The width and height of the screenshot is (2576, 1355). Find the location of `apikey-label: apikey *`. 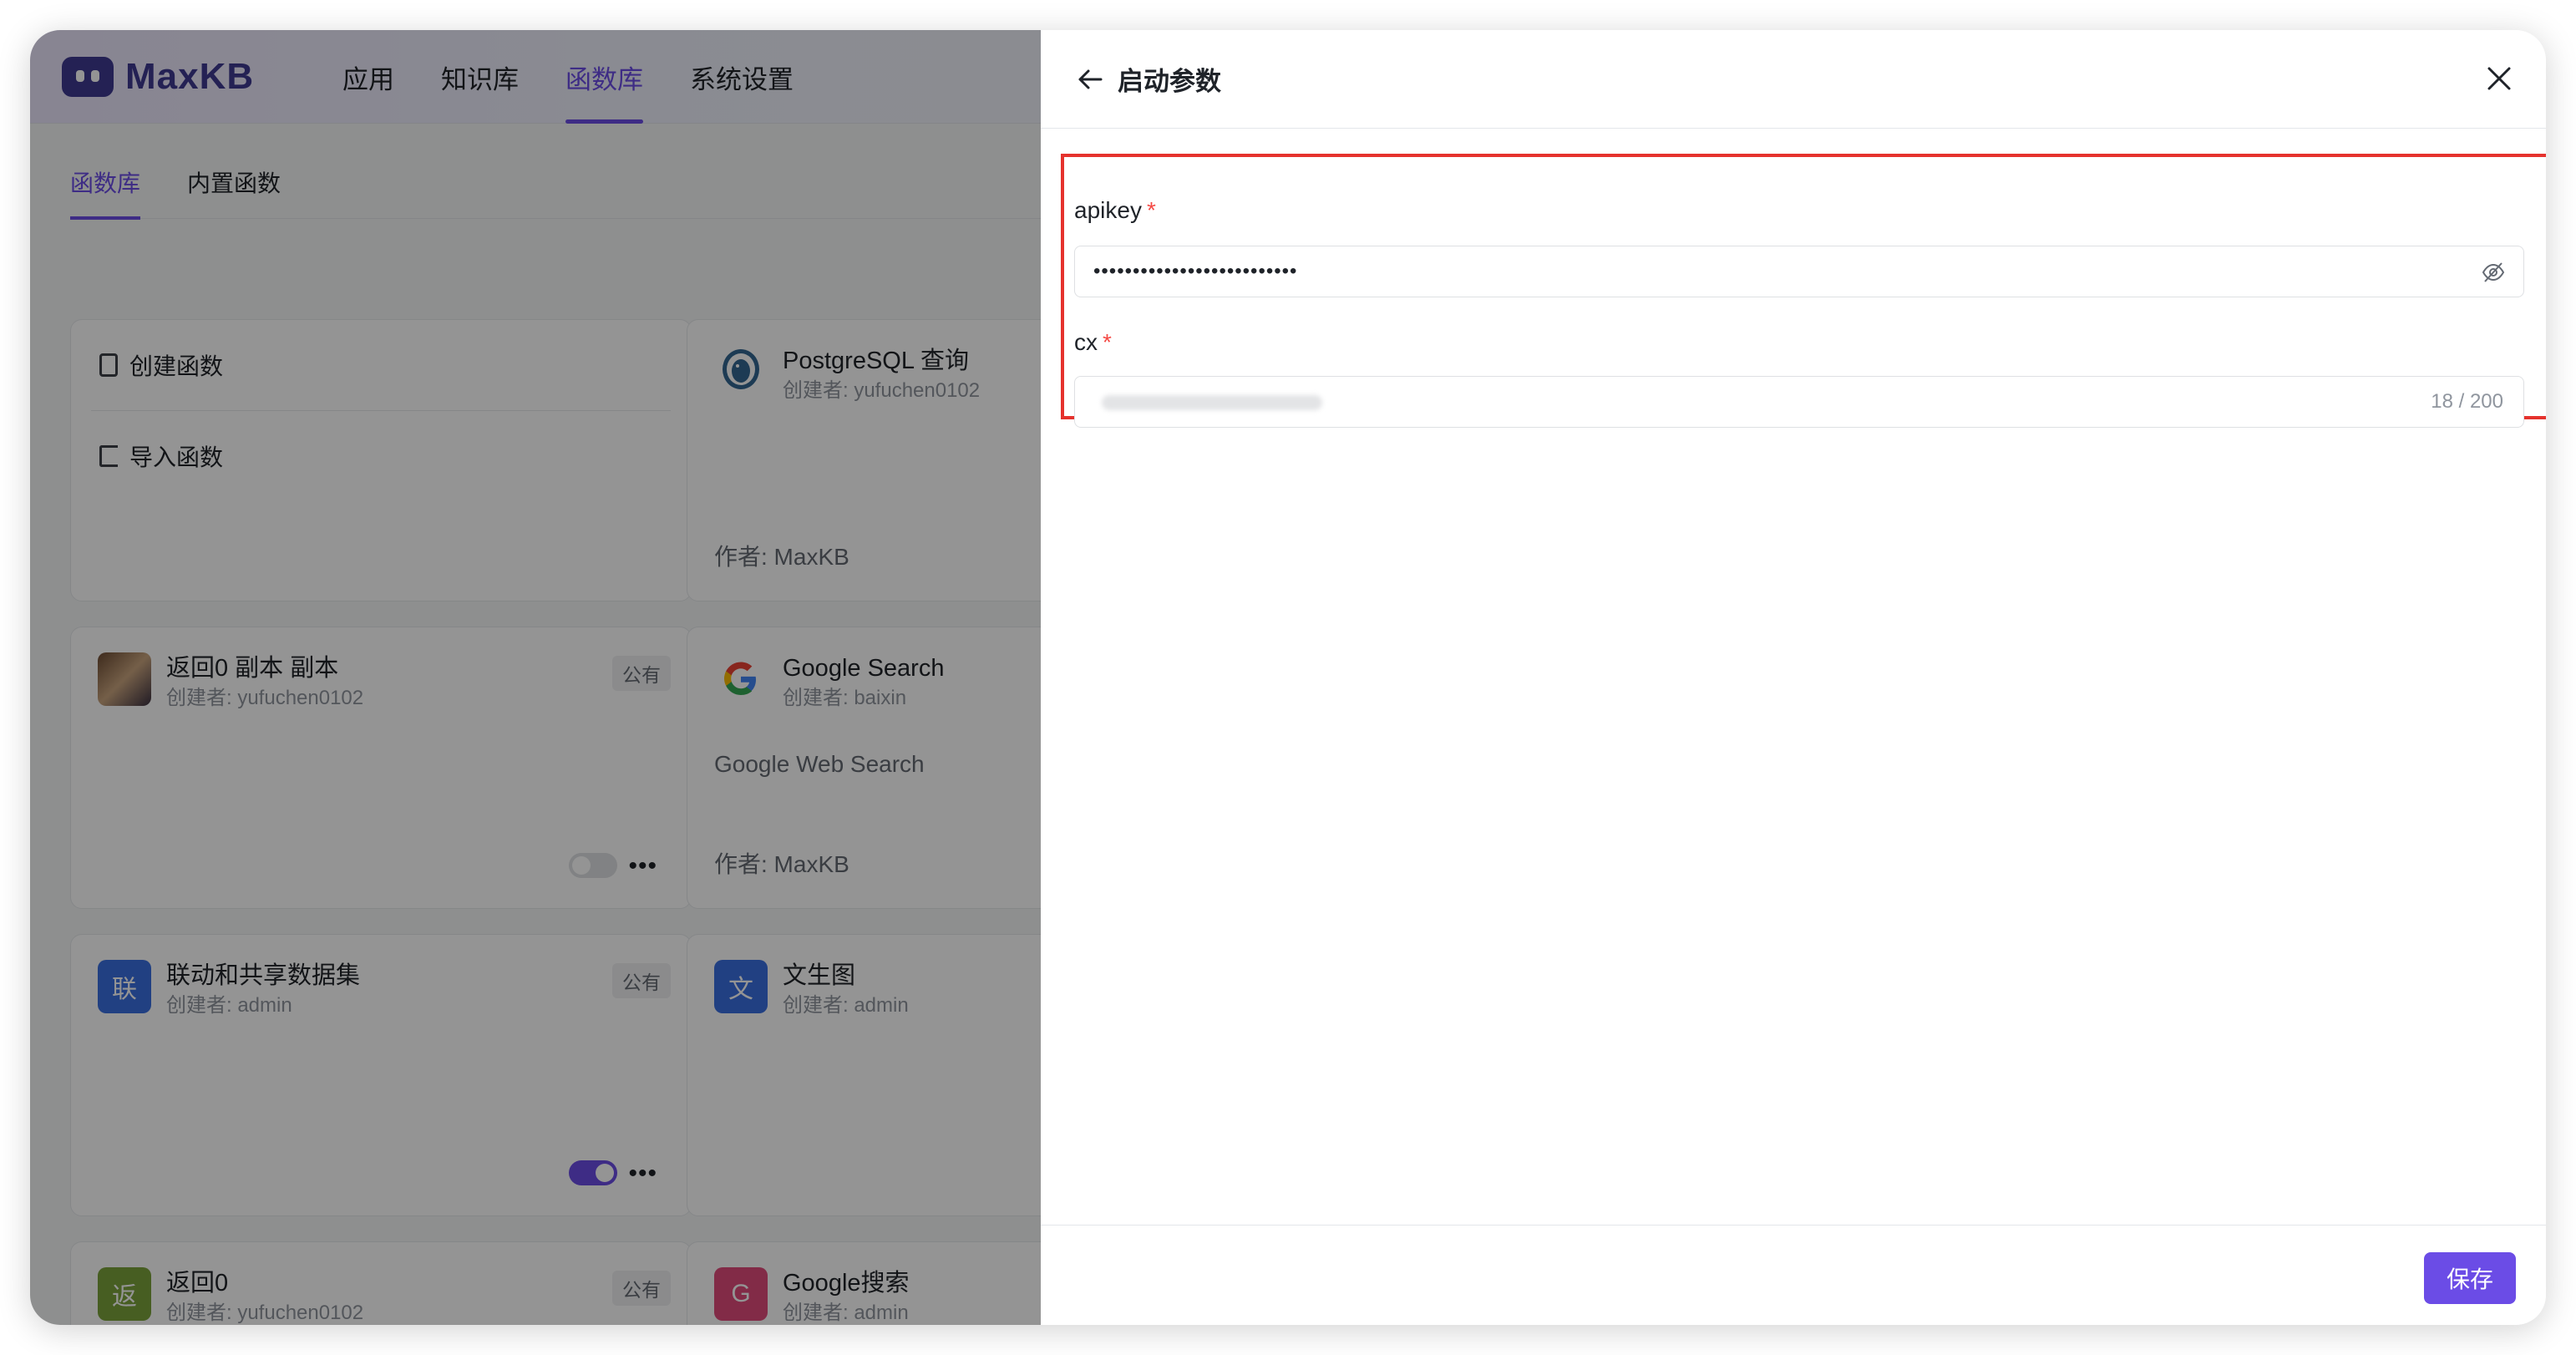

apikey-label: apikey * is located at coordinates (1115, 210).